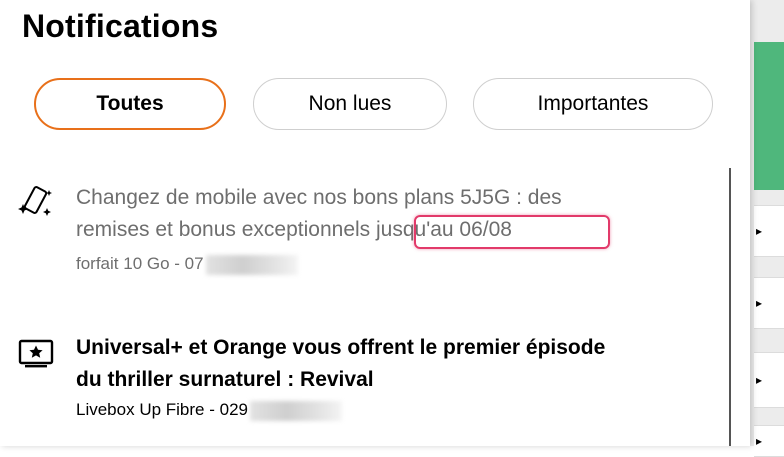 The image size is (784, 457). What do you see at coordinates (769, 116) in the screenshot?
I see `green-banner` at bounding box center [769, 116].